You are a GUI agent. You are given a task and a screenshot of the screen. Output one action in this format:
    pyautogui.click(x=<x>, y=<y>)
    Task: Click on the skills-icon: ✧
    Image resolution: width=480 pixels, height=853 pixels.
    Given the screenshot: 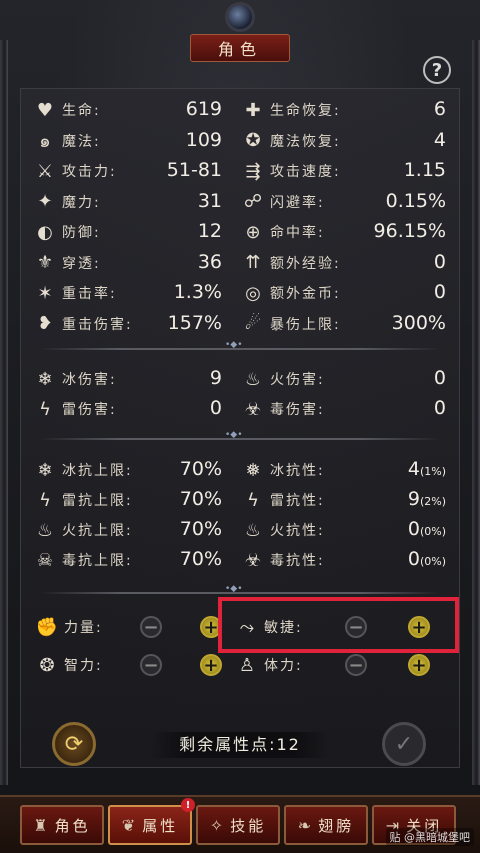 What is the action you would take?
    pyautogui.click(x=218, y=825)
    